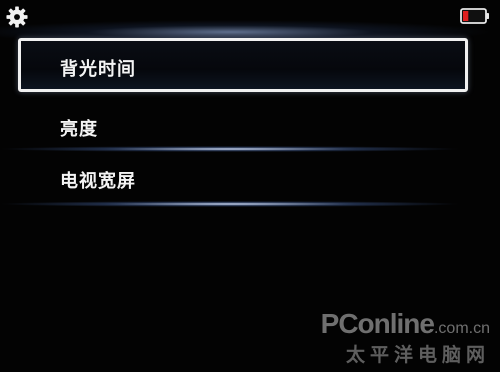 Image resolution: width=500 pixels, height=372 pixels. I want to click on menu-item-label: 亮度, so click(79, 129).